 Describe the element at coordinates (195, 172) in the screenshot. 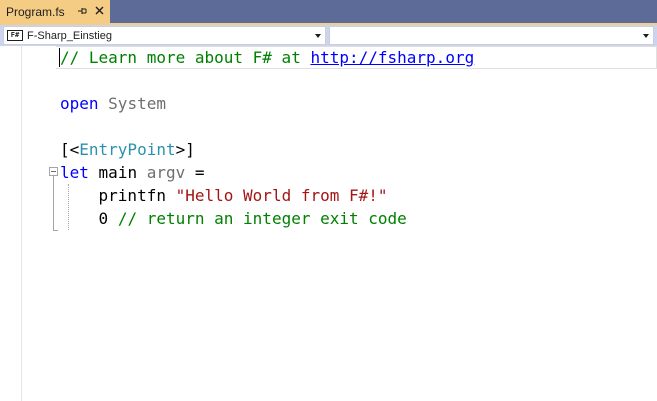

I see `equals-sign: =` at that location.